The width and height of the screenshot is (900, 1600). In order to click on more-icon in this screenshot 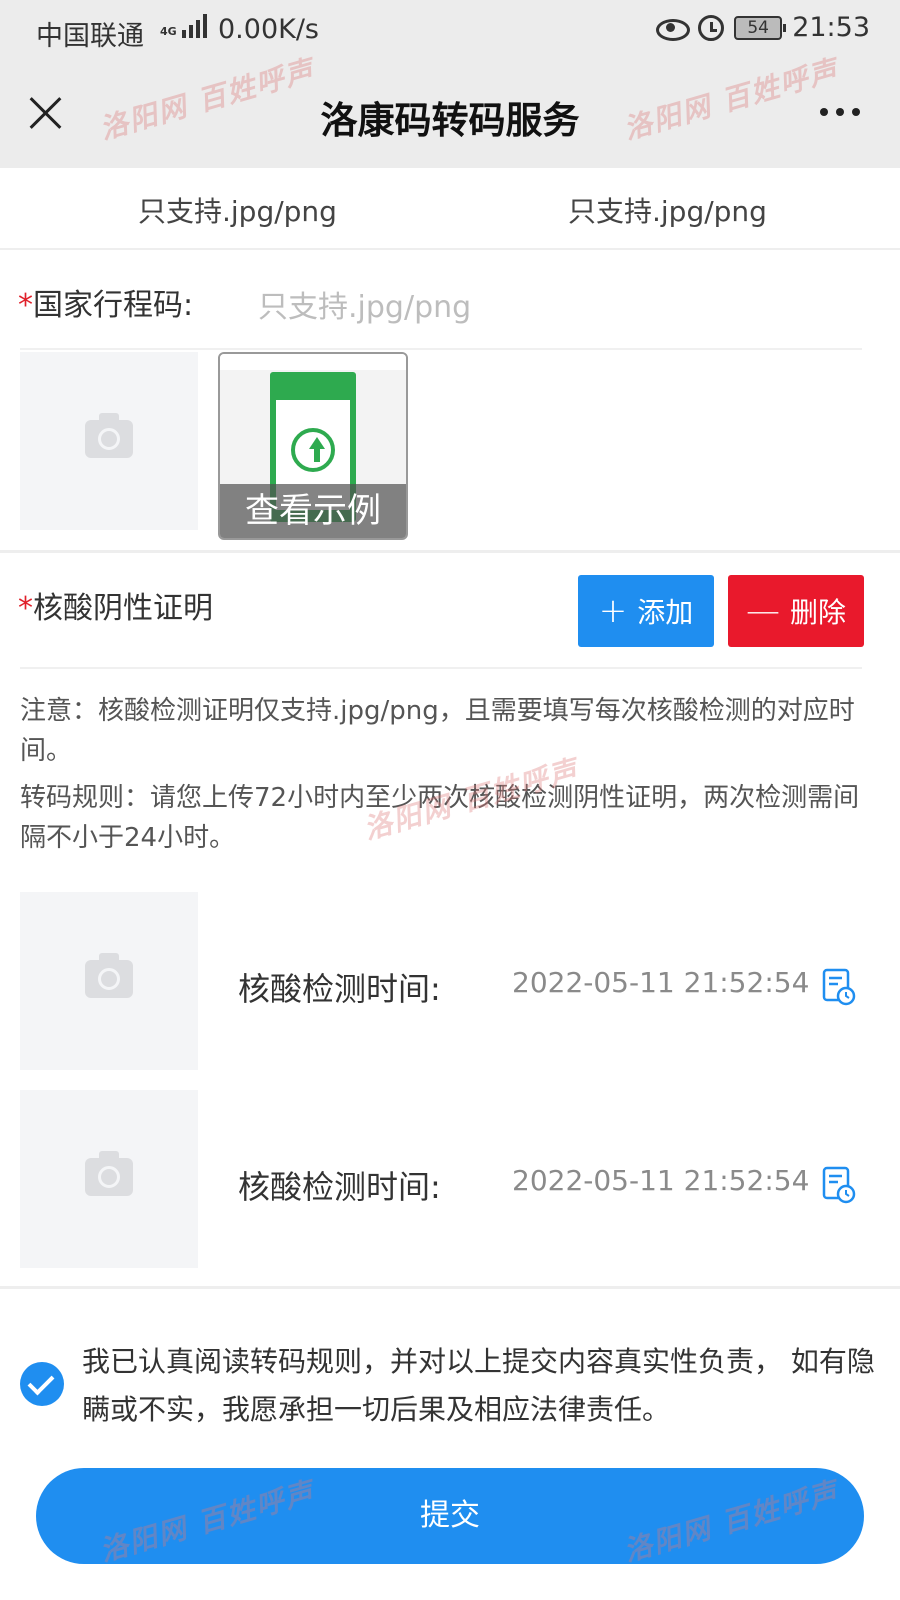, I will do `click(840, 112)`.